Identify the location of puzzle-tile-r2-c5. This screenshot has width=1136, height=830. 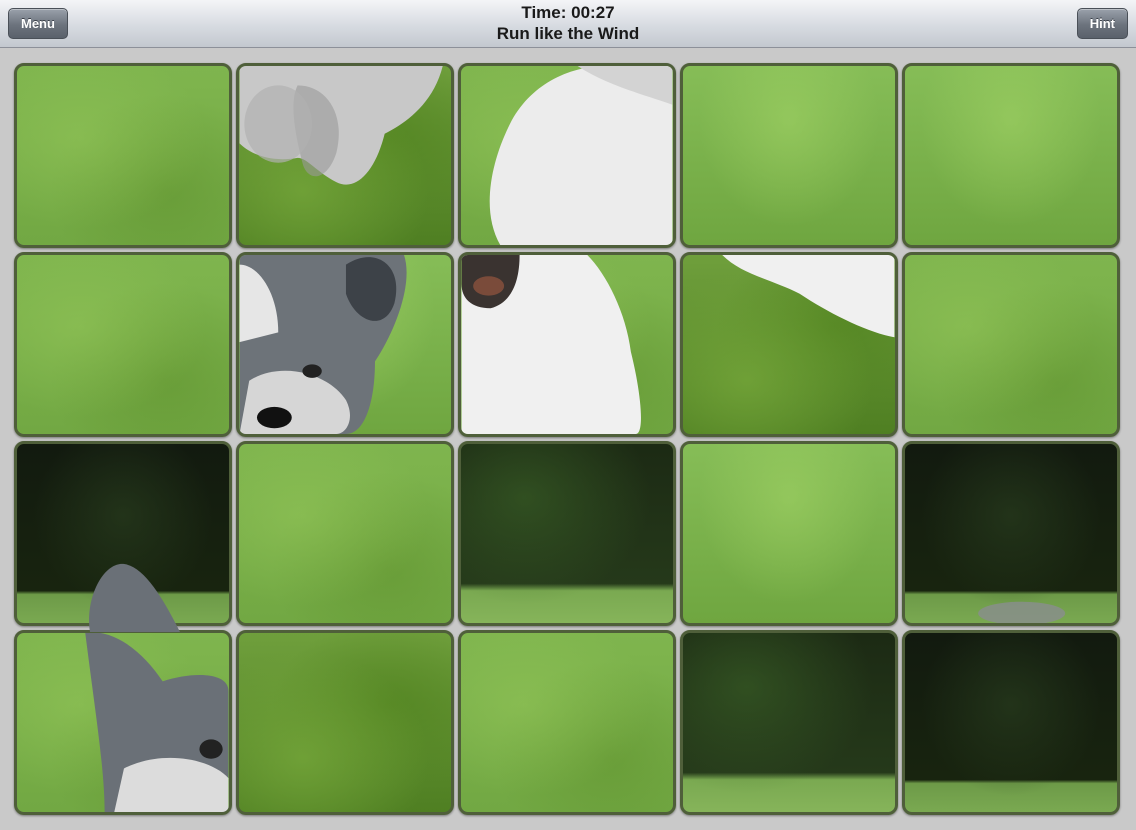
(1011, 344).